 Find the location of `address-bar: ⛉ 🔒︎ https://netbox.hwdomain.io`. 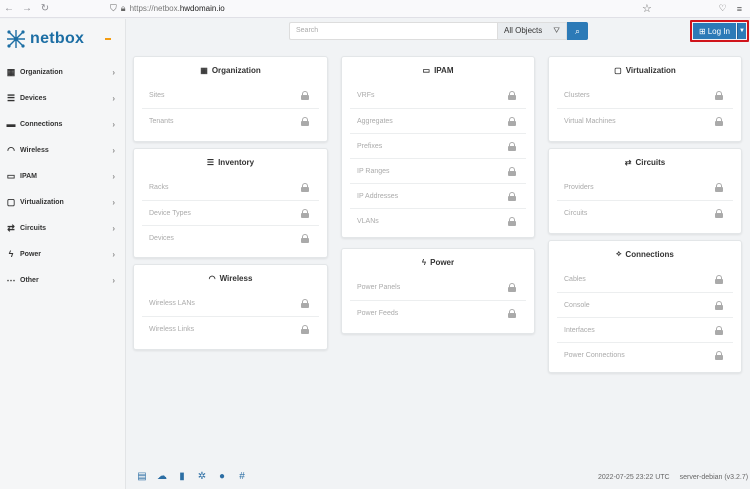

address-bar: ⛉ 🔒︎ https://netbox.hwdomain.io is located at coordinates (414, 9).